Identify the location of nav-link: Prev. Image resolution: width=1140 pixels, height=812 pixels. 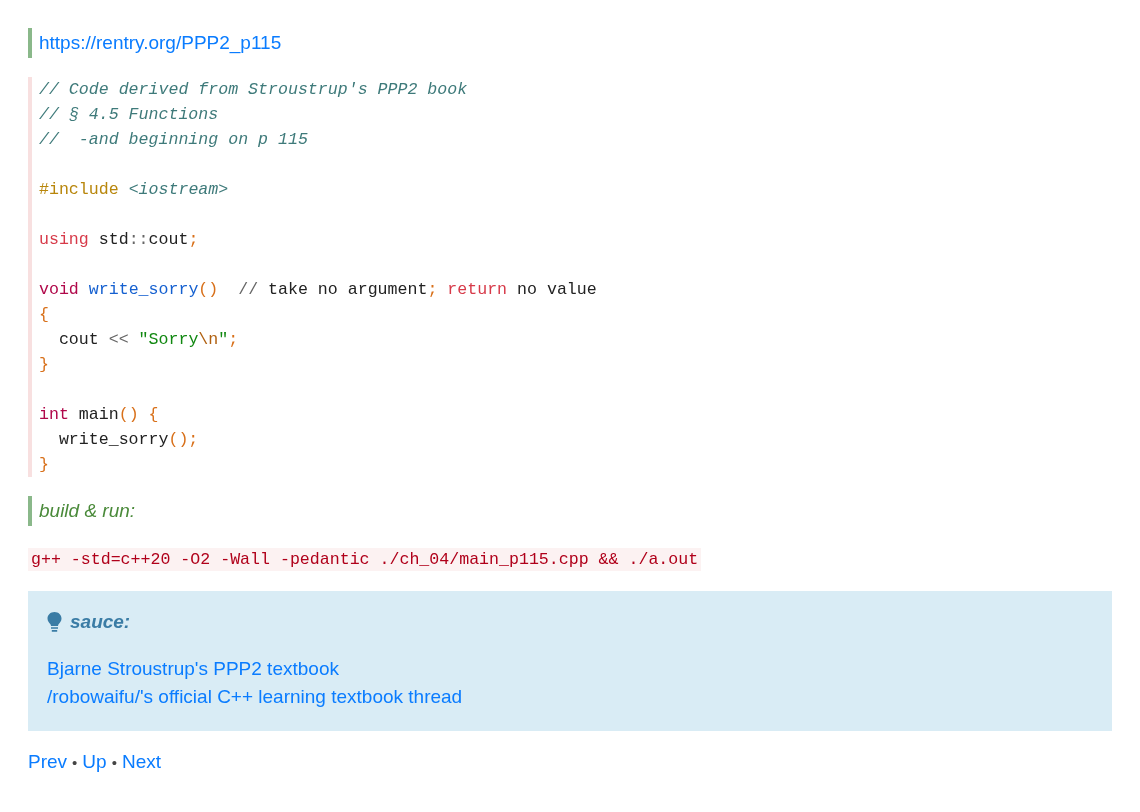
(48, 762).